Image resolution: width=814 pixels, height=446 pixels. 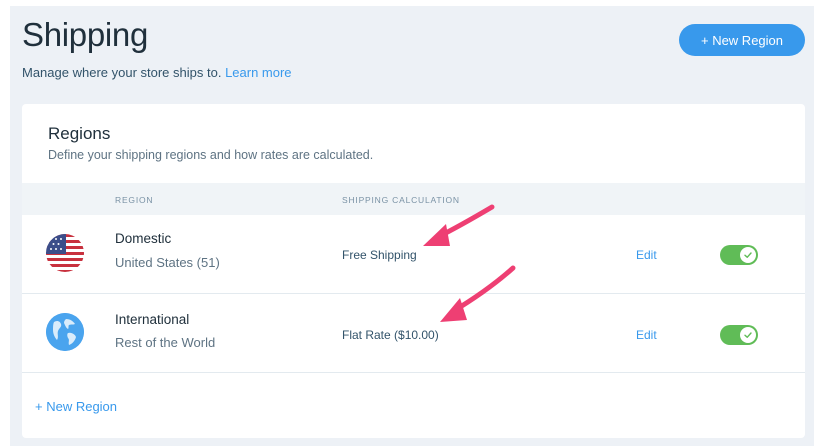 What do you see at coordinates (134, 200) in the screenshot?
I see `column-header-region: REGION` at bounding box center [134, 200].